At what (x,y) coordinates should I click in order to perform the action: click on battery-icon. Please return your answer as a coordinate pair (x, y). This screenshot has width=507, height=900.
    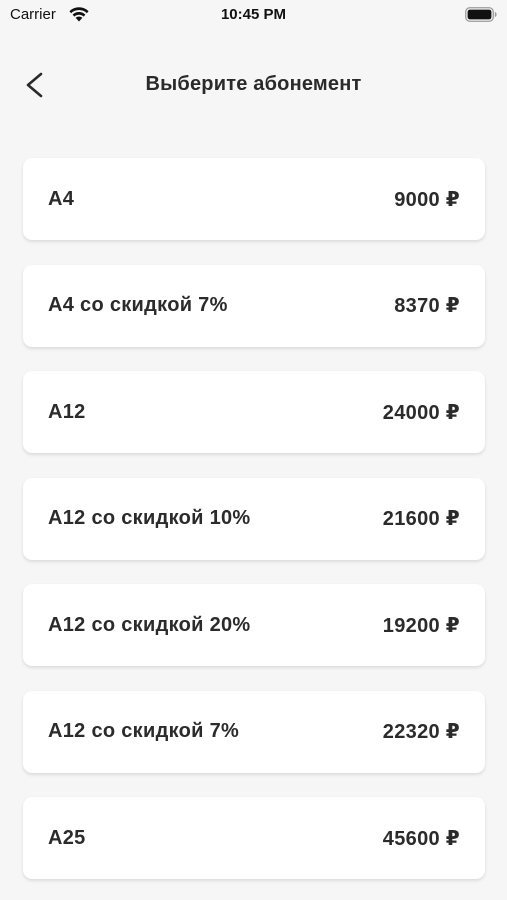
    Looking at the image, I should click on (481, 14).